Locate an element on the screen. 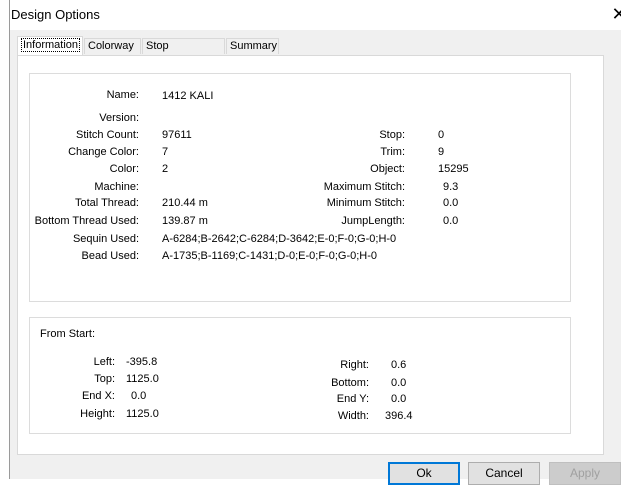 The image size is (621, 485). object-value: 15295 is located at coordinates (453, 169).